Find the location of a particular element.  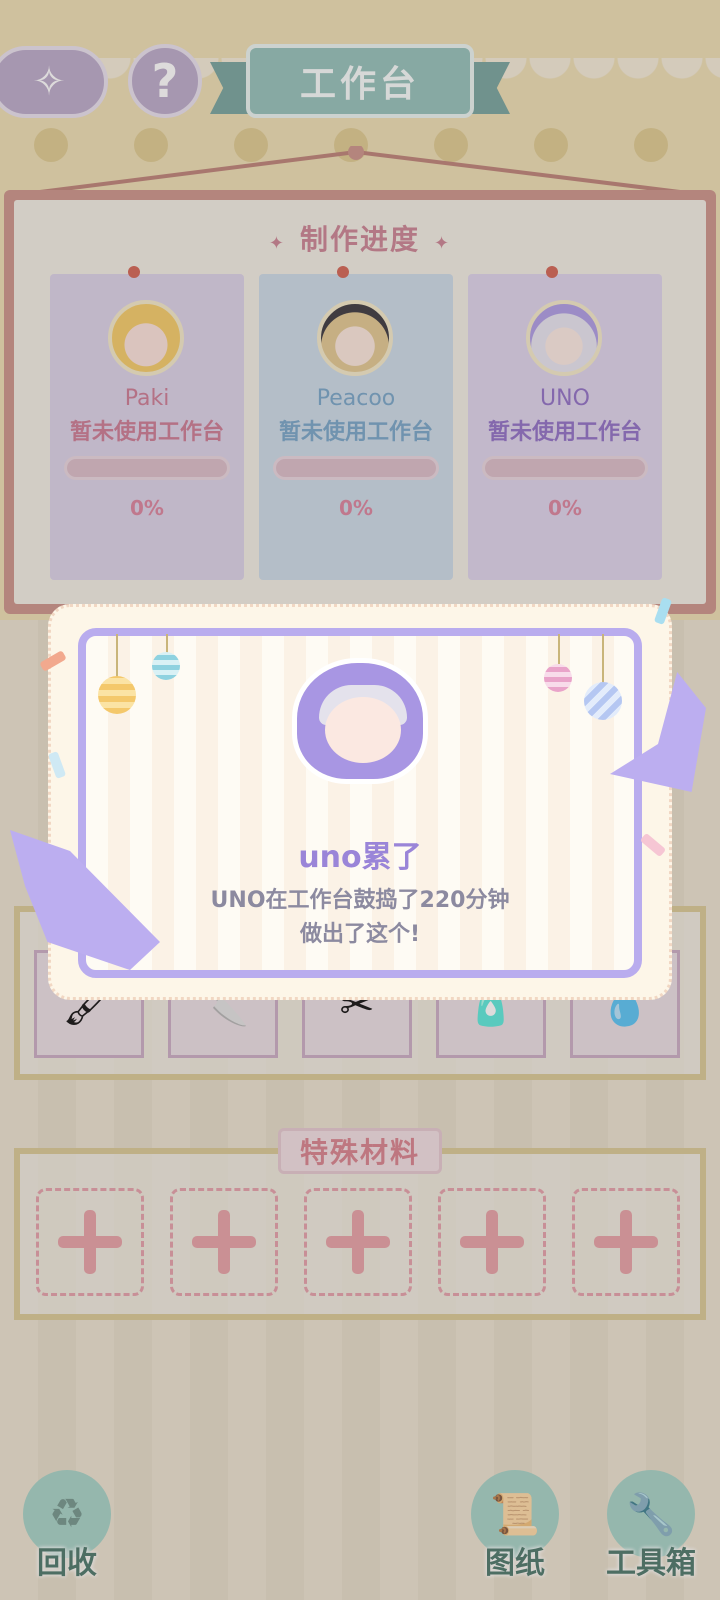

modal-title: uno累了 is located at coordinates (360, 857).